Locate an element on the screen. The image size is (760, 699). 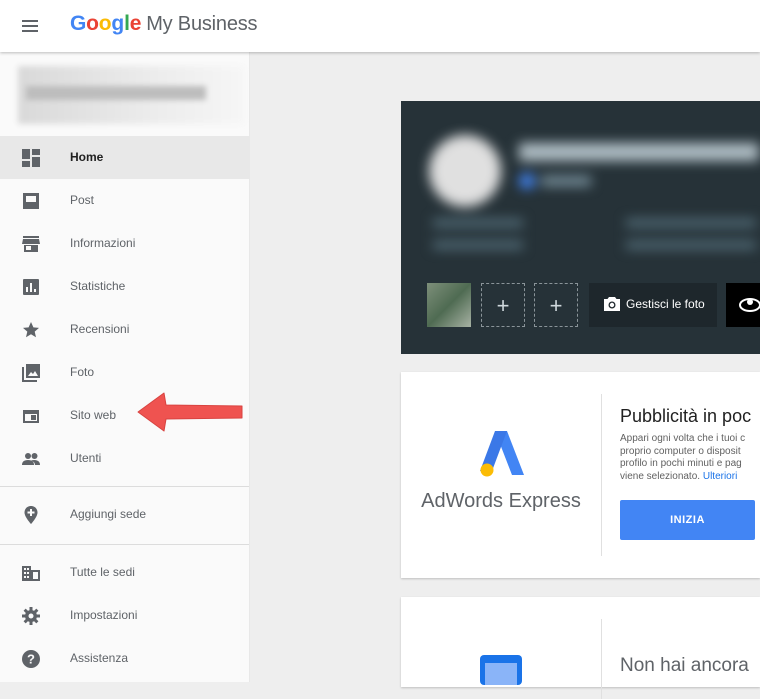
web-icon is located at coordinates (31, 416).